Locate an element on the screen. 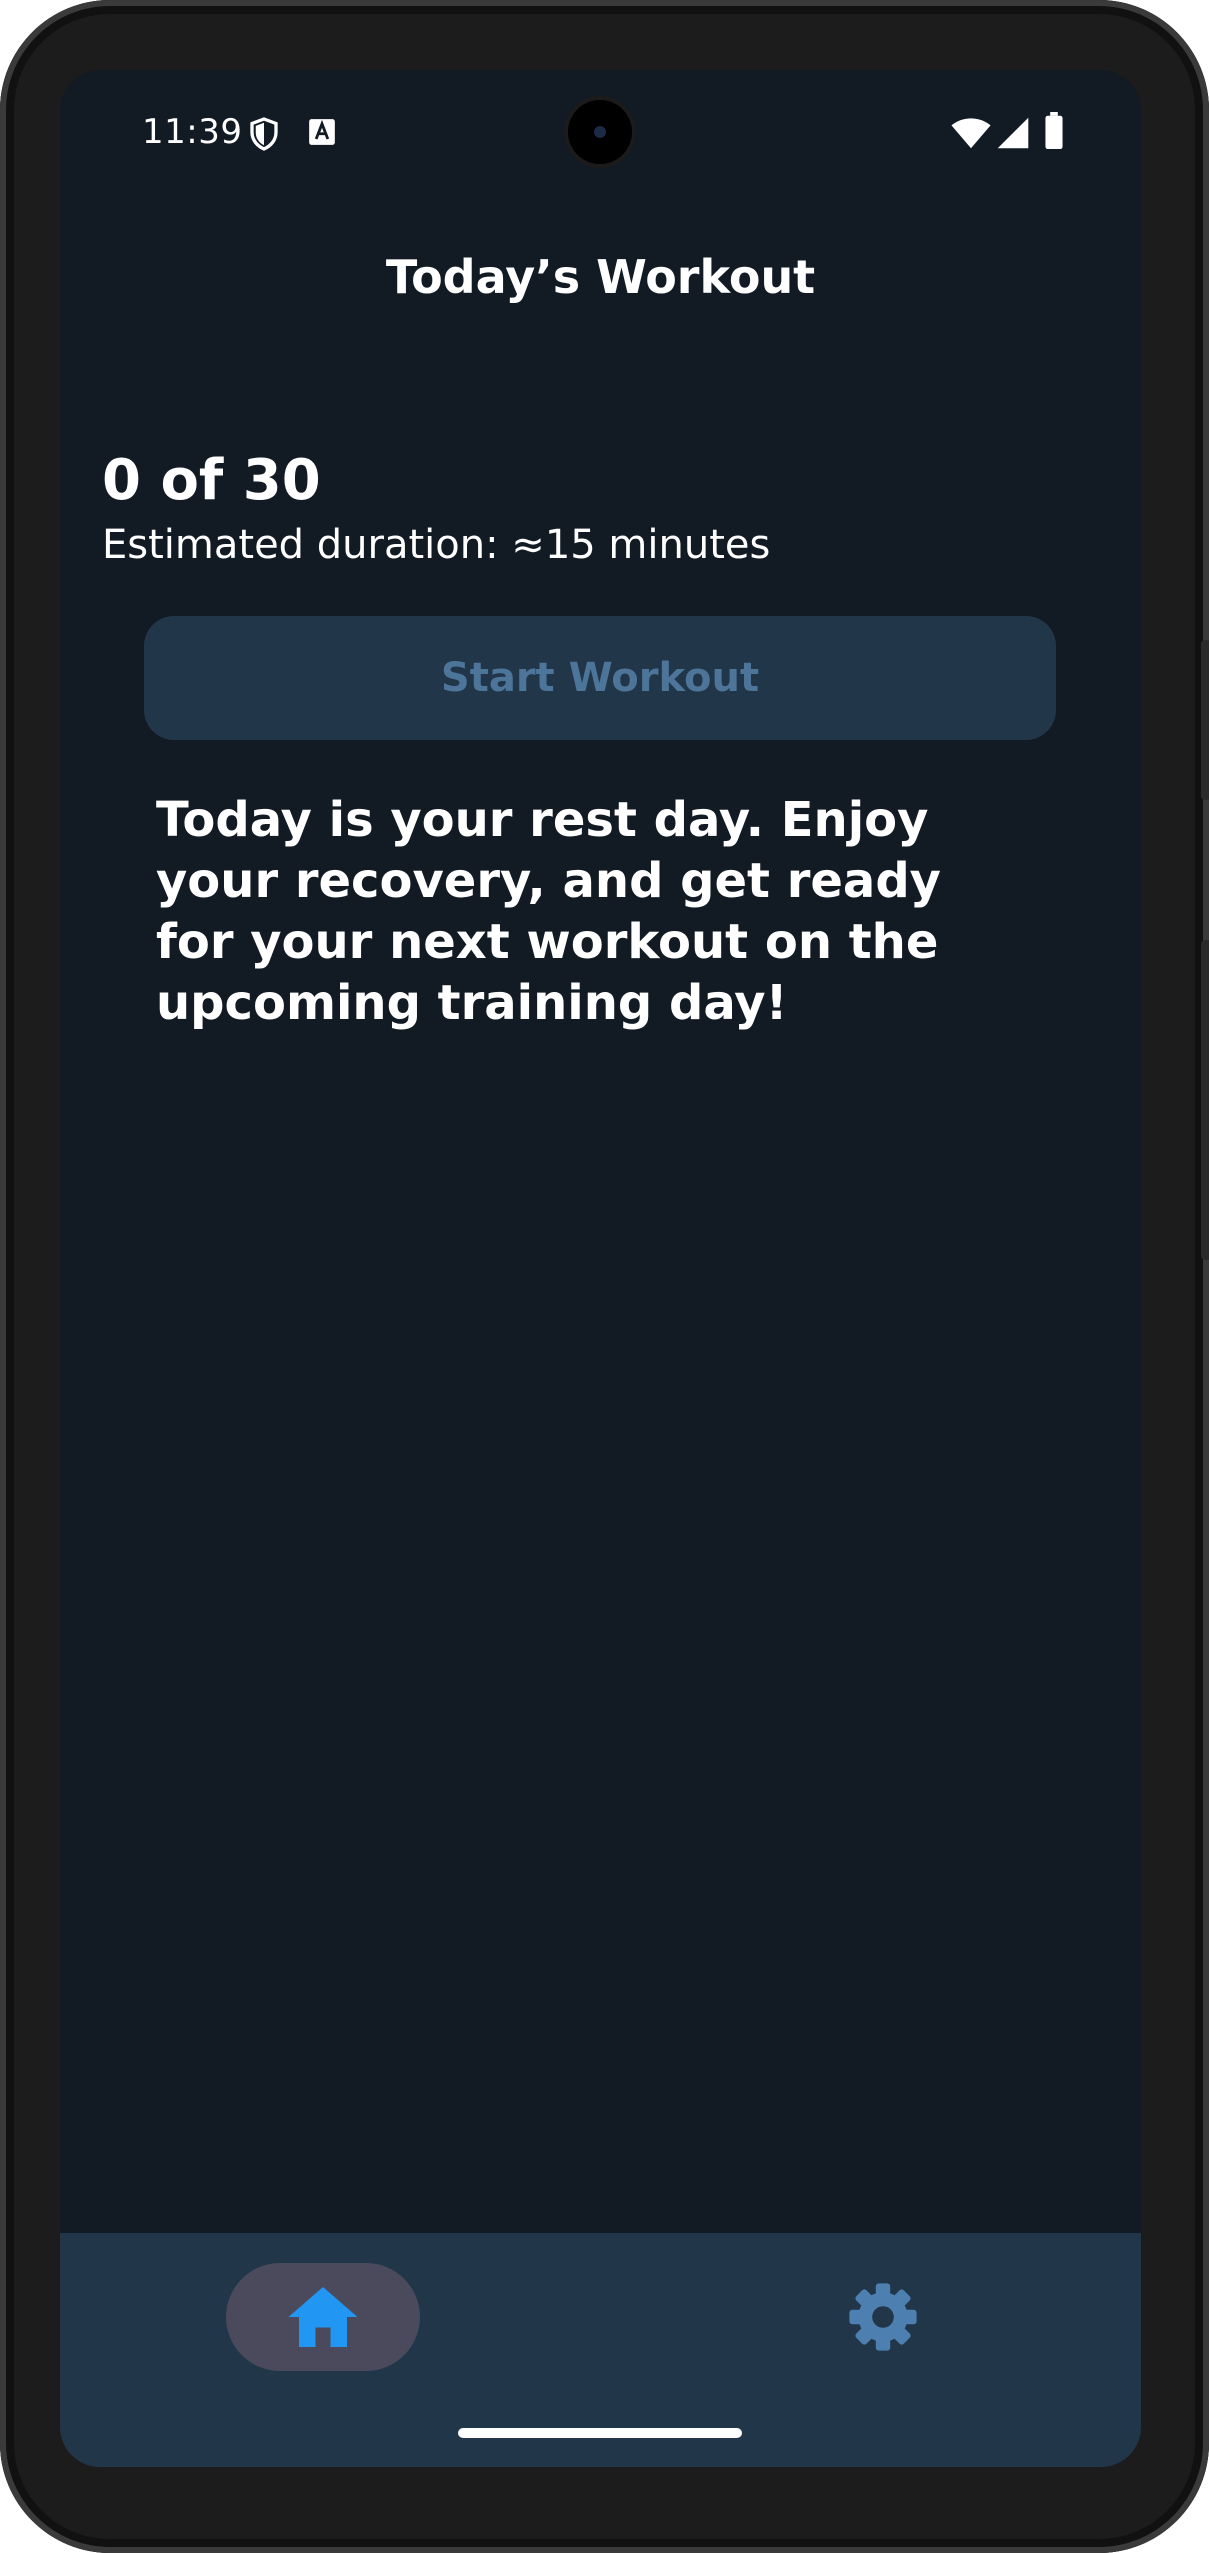 This screenshot has height=2553, width=1209. power-button is located at coordinates (1205, 720).